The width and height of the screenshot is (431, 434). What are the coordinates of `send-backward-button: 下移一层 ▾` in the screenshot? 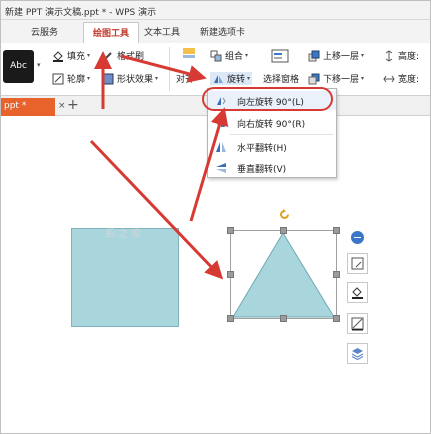 It's located at (336, 78).